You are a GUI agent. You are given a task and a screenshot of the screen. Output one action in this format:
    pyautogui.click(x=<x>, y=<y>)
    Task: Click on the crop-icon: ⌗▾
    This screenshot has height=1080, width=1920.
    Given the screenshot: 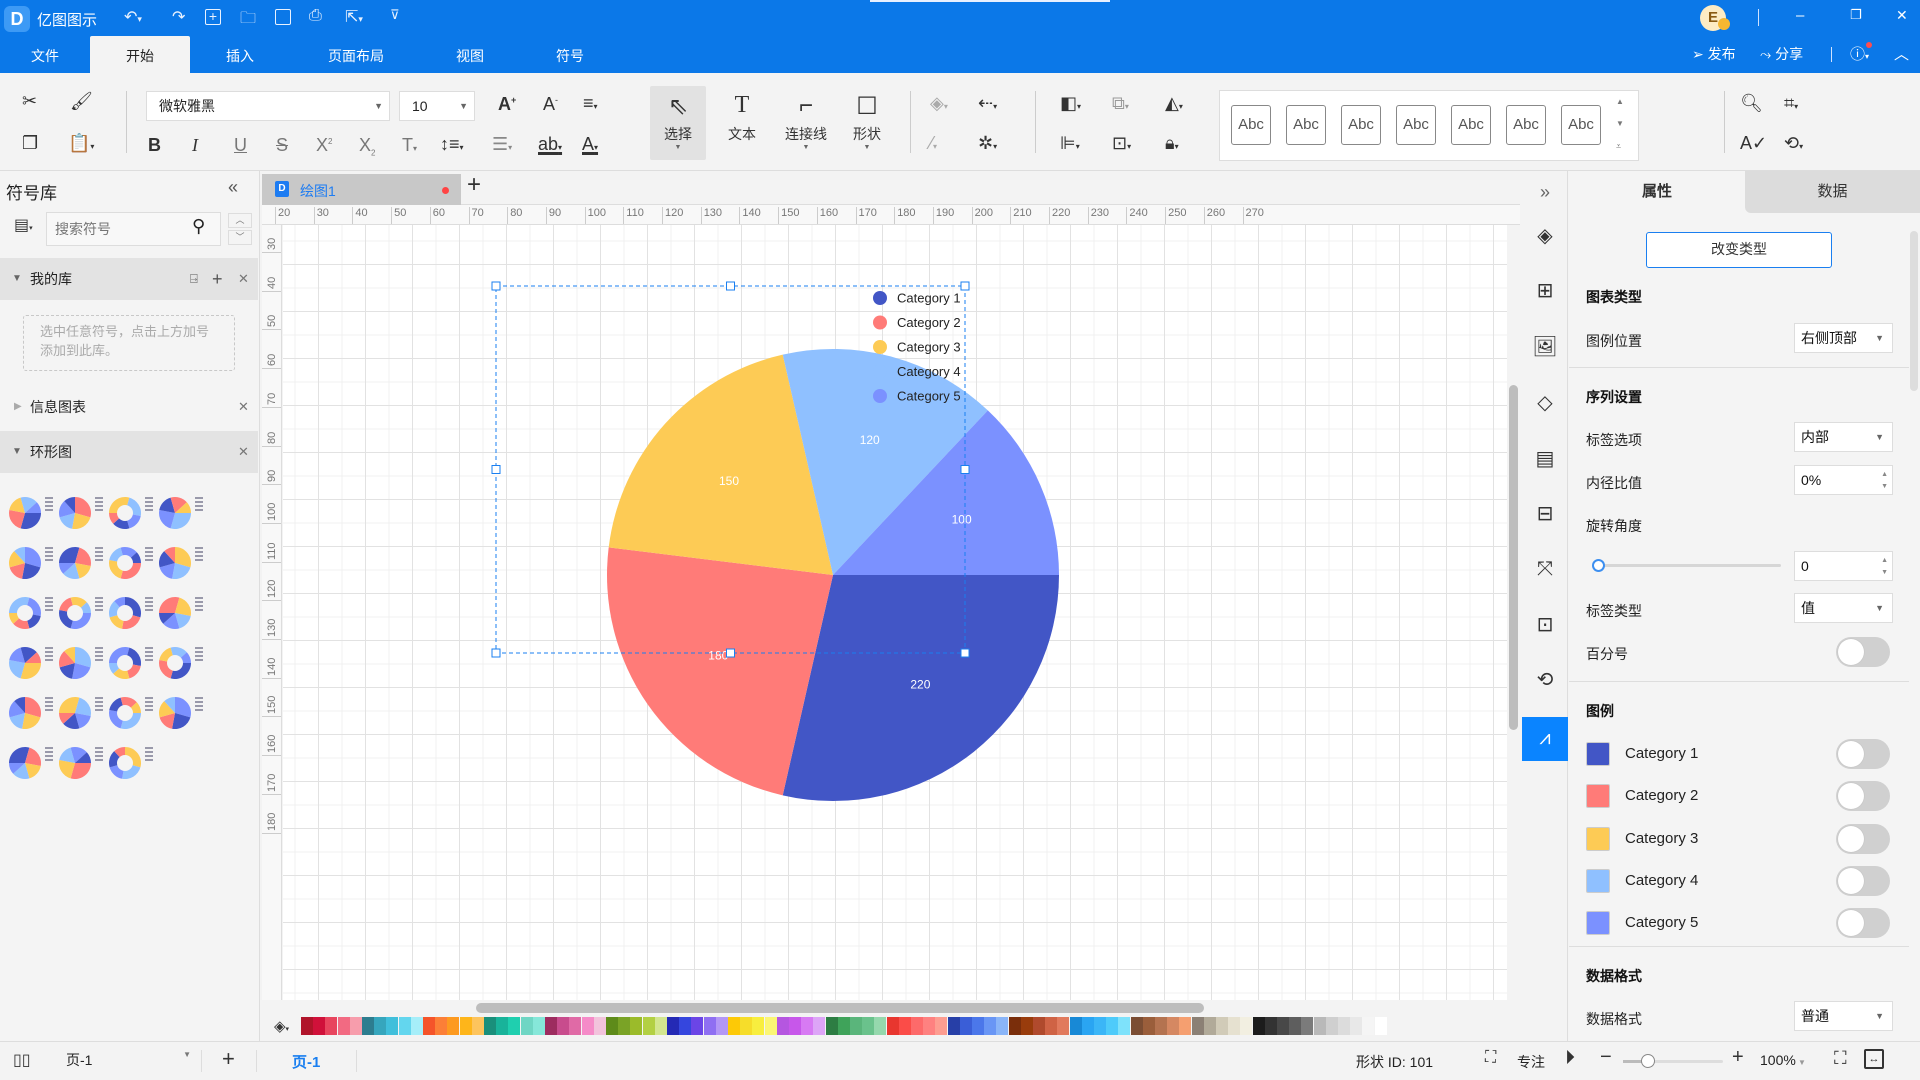 What is the action you would take?
    pyautogui.click(x=1791, y=103)
    